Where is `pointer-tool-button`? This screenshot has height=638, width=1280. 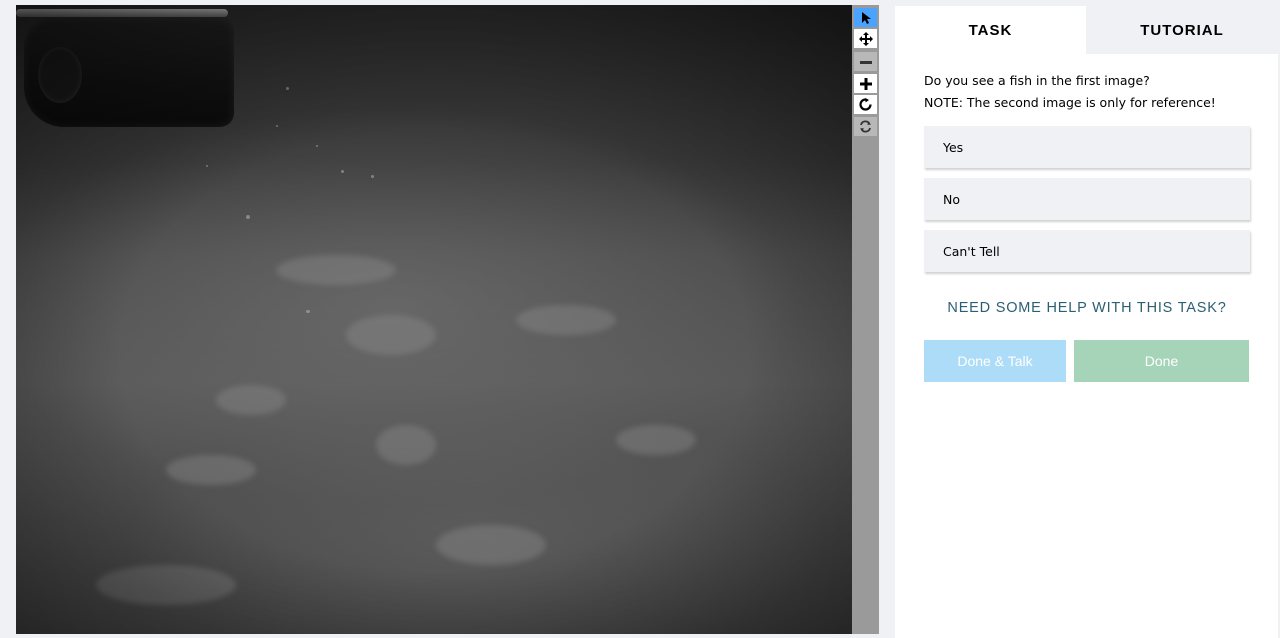 pointer-tool-button is located at coordinates (865, 17).